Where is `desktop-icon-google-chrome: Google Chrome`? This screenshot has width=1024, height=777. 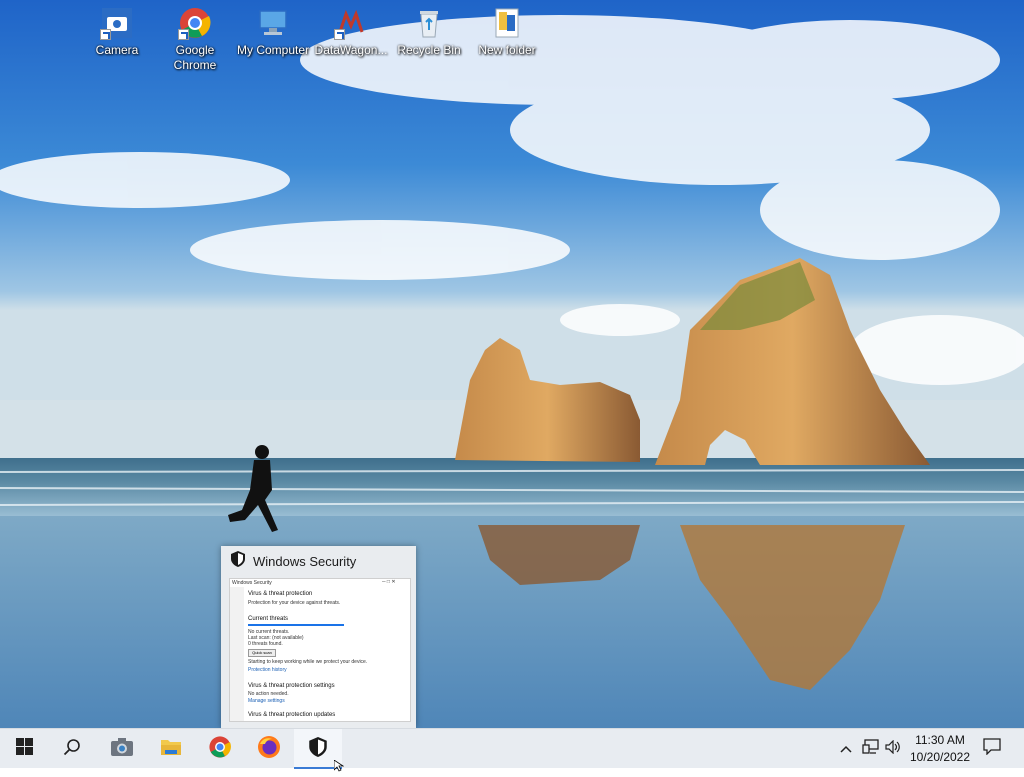 desktop-icon-google-chrome: Google Chrome is located at coordinates (195, 39).